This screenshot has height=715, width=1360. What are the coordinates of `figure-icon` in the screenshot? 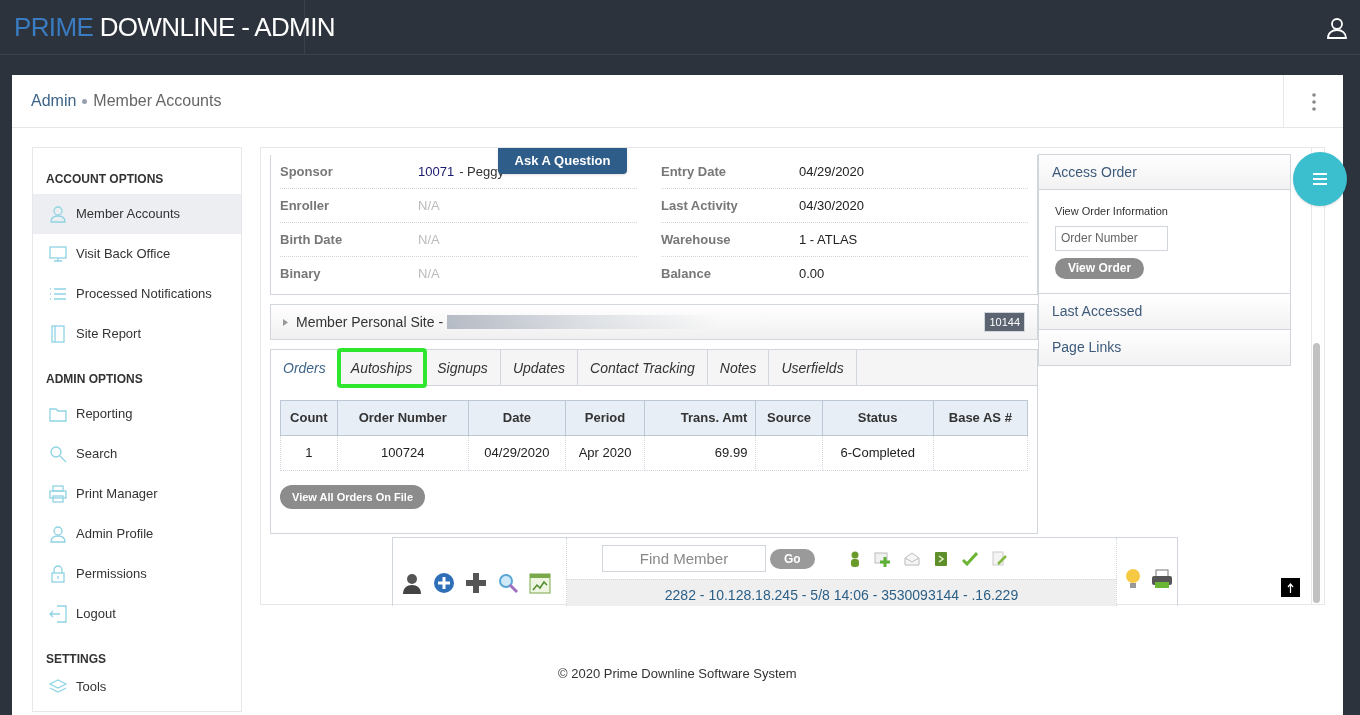 It's located at (854, 558).